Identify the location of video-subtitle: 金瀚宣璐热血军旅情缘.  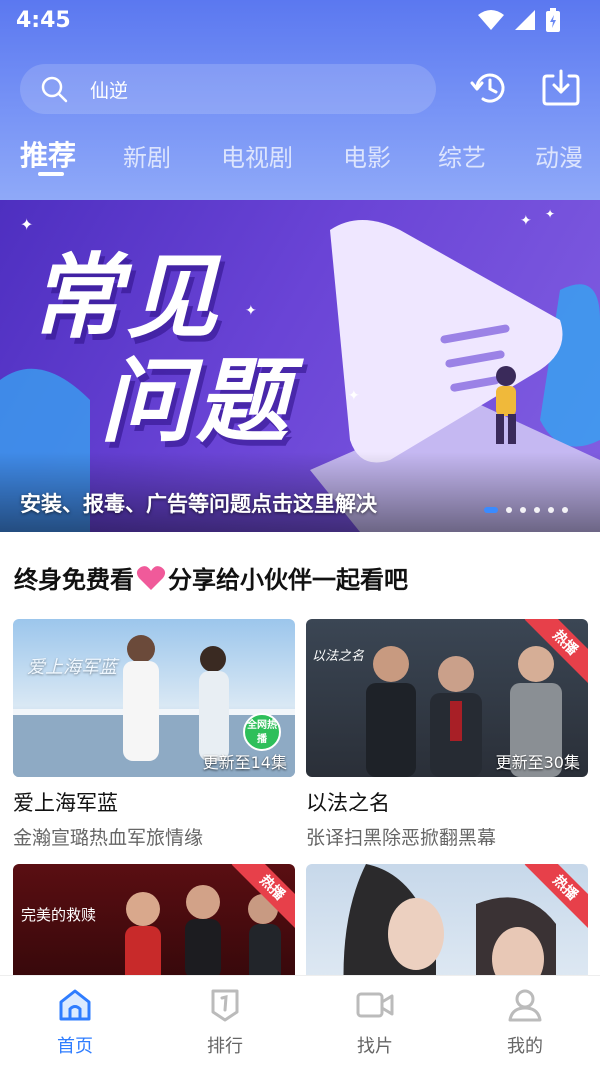
(108, 838).